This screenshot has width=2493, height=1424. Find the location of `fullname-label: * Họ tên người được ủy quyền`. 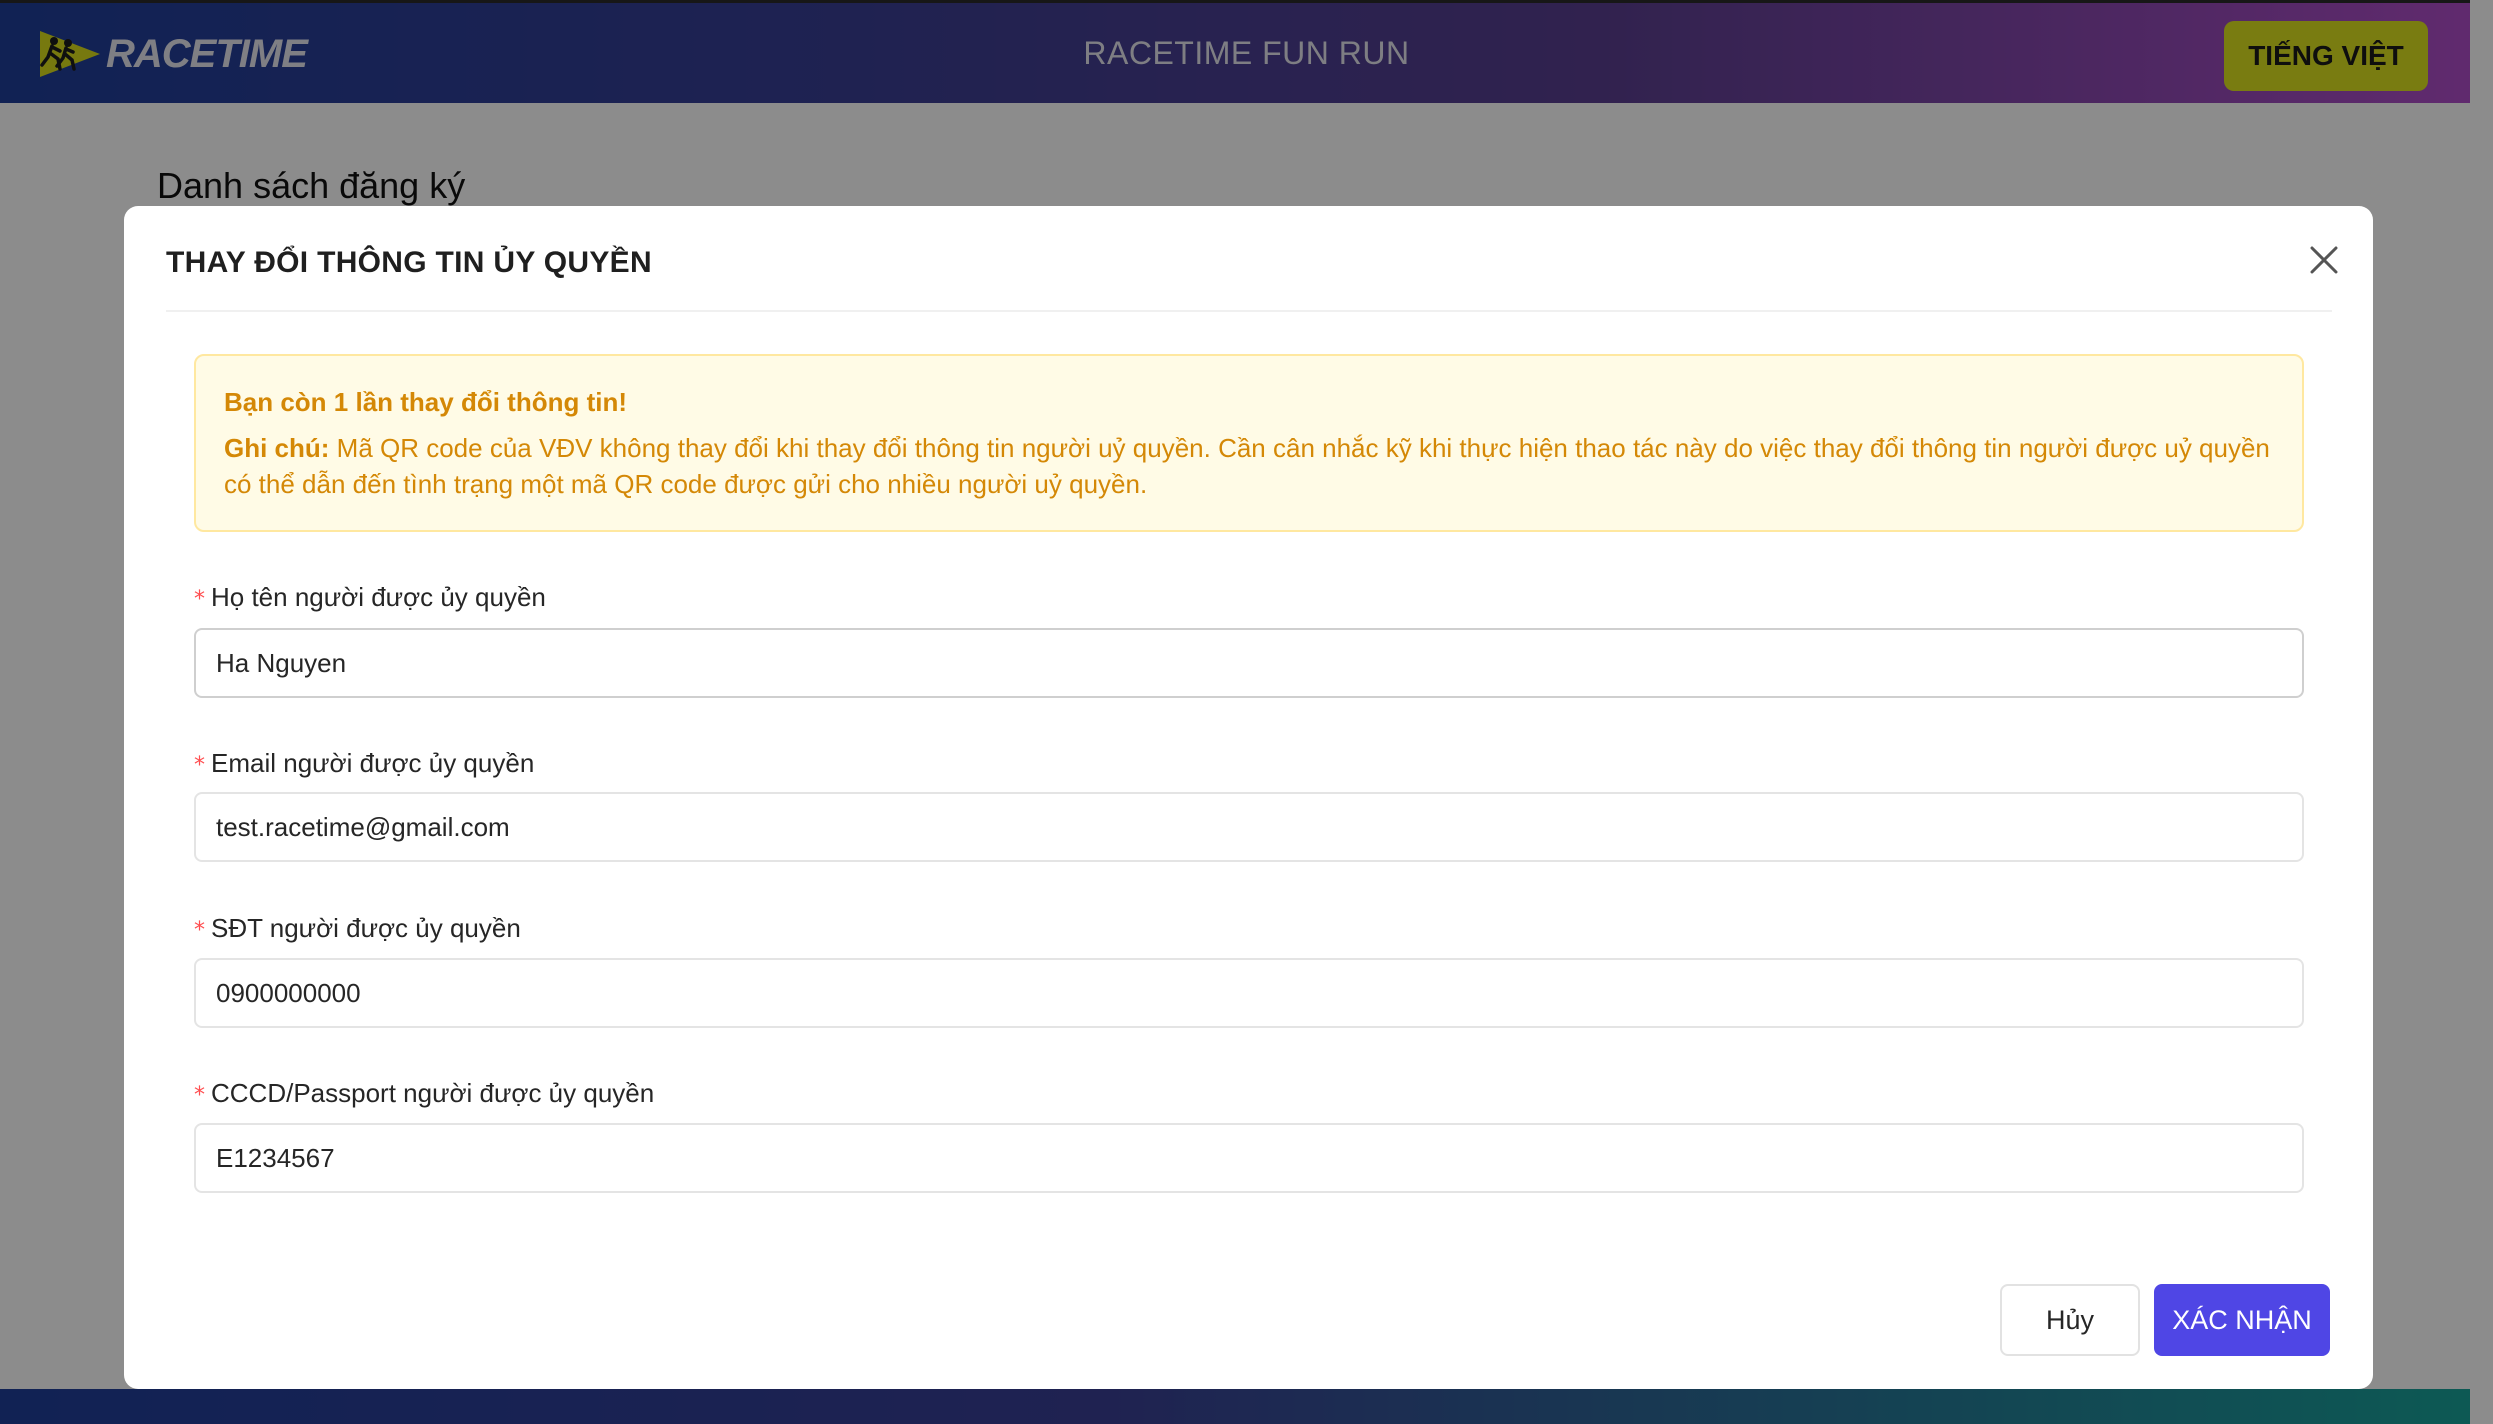

fullname-label: * Họ tên người được ủy quyền is located at coordinates (370, 597).